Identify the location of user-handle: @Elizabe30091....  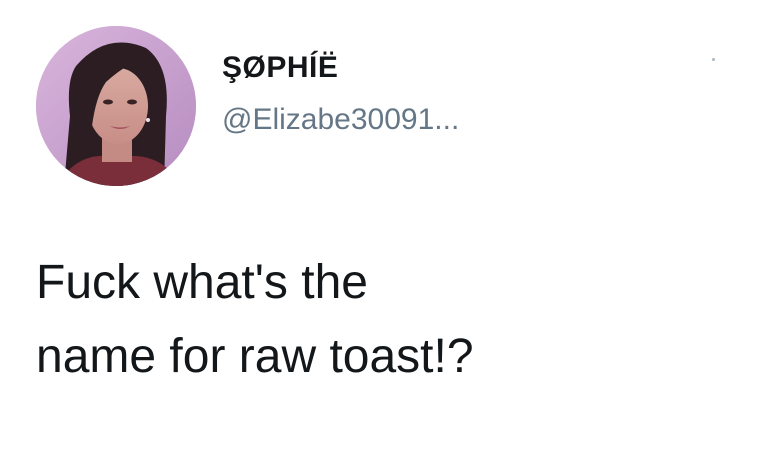
(340, 120).